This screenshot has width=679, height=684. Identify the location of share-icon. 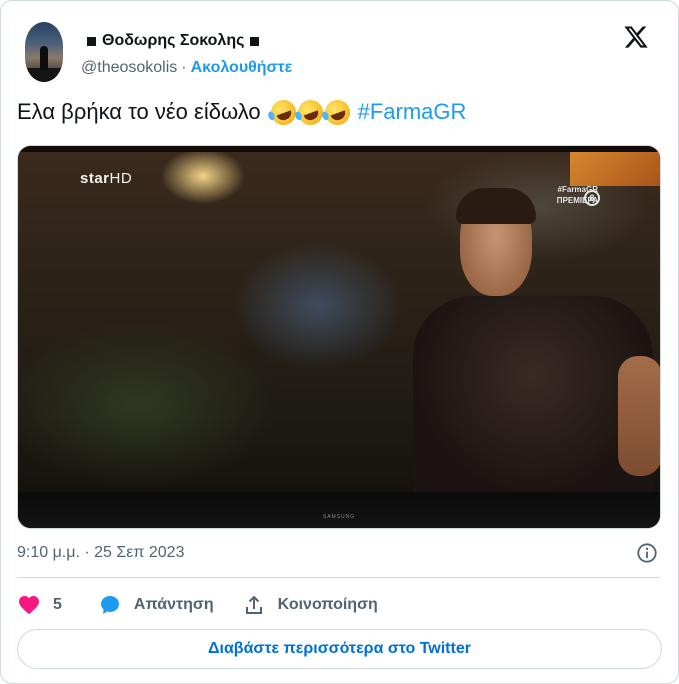
(253, 604).